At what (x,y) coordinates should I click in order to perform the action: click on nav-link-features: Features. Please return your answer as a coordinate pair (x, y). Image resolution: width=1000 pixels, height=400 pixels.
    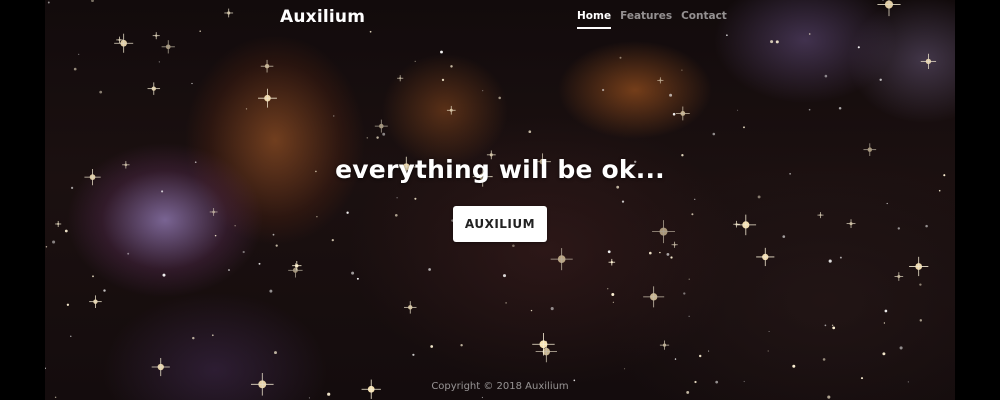
    Looking at the image, I should click on (646, 19).